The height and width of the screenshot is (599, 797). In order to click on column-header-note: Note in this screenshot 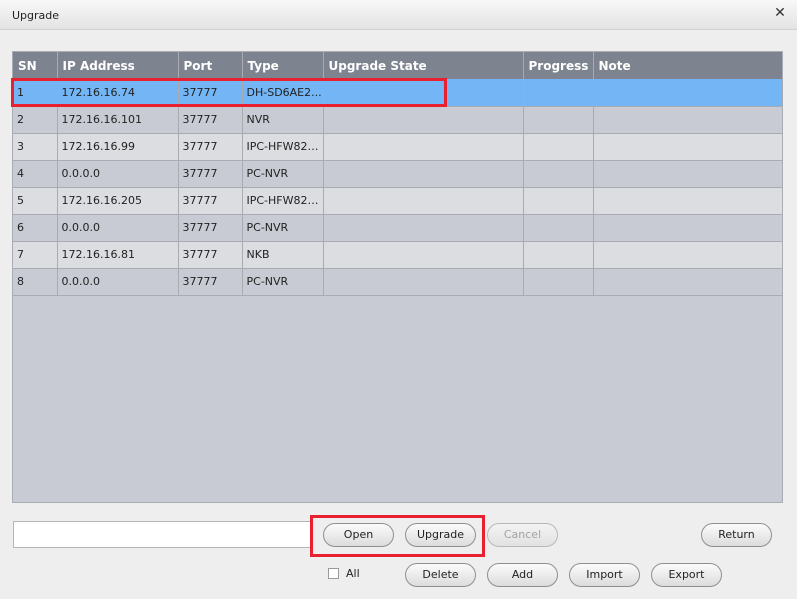, I will do `click(687, 65)`.